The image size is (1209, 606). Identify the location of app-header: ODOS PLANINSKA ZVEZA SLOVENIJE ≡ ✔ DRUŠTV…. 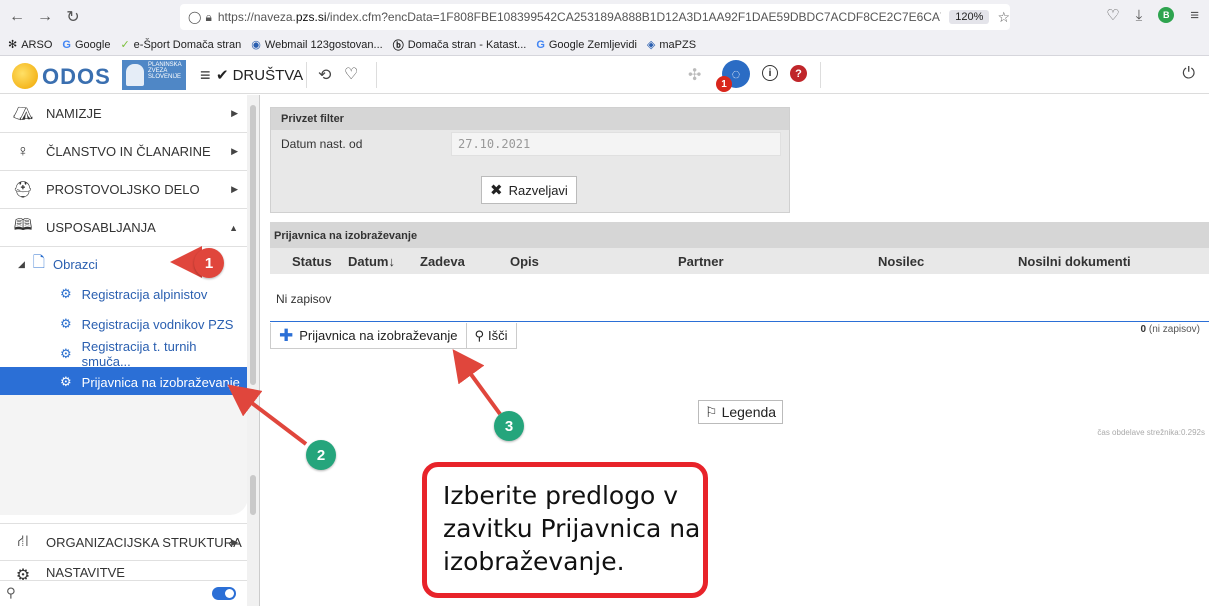
(604, 75).